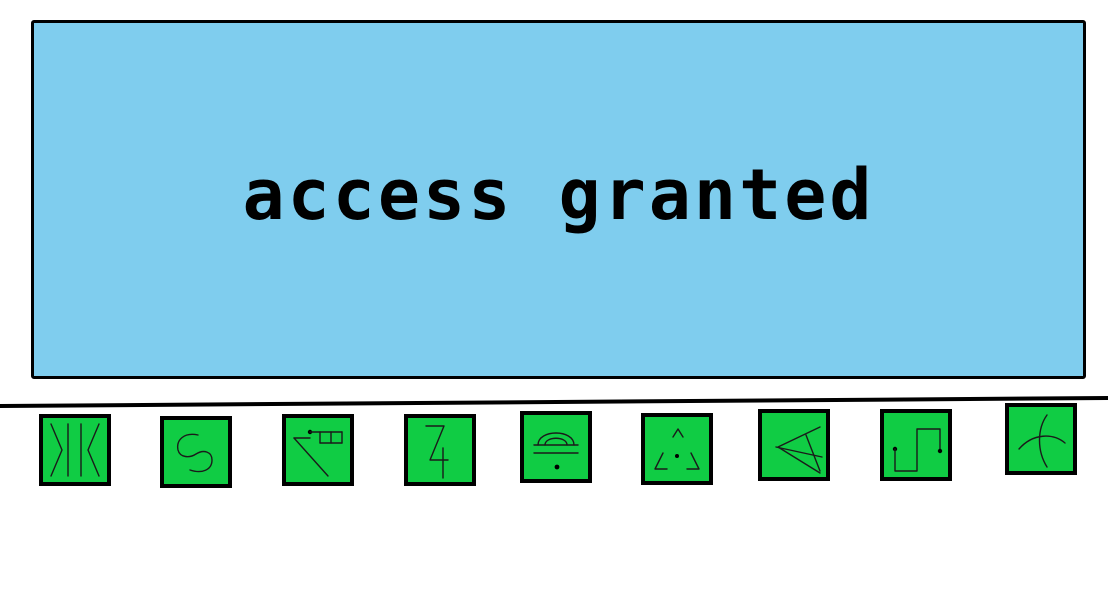 The image size is (1108, 606). I want to click on status-message: access granted, so click(558, 194).